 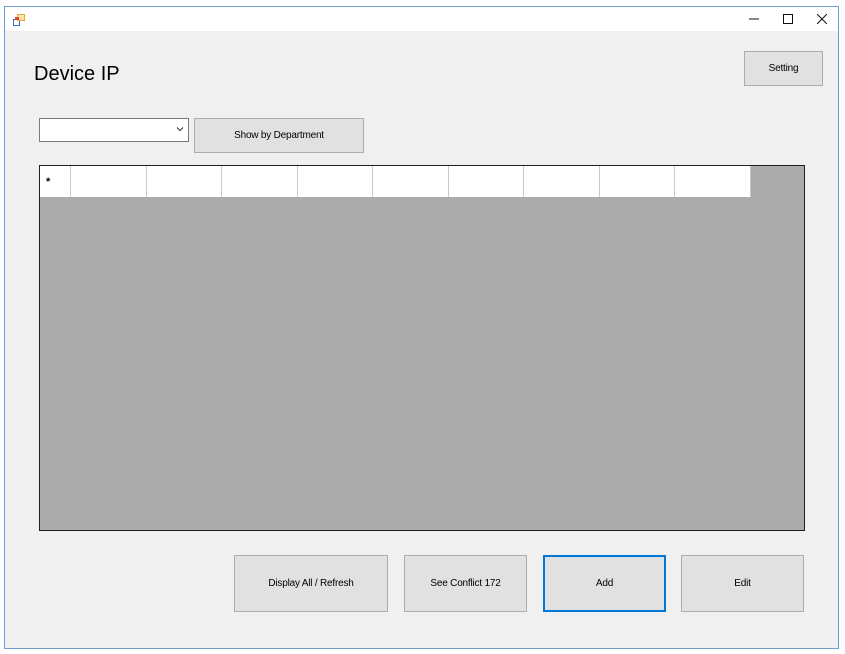 What do you see at coordinates (421, 19) in the screenshot?
I see `title-bar` at bounding box center [421, 19].